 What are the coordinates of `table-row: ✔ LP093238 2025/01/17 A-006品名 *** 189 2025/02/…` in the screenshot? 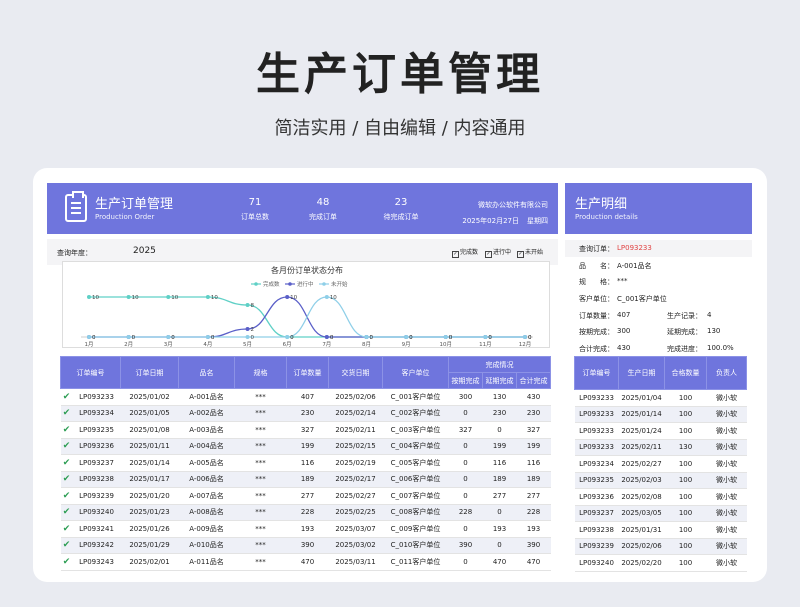 It's located at (305, 479).